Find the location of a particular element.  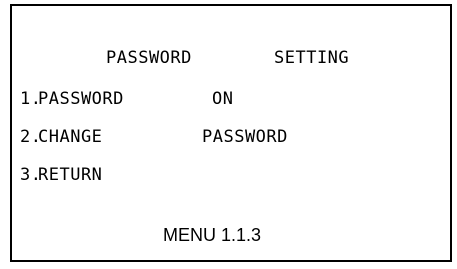

menu-item-value: PASSWORD is located at coordinates (245, 137).